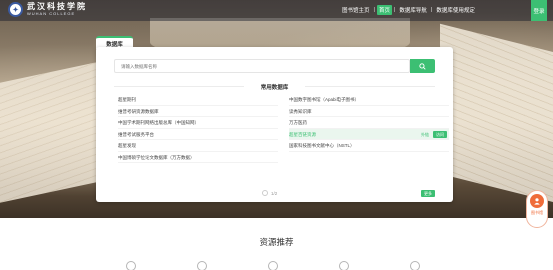  Describe the element at coordinates (369, 146) in the screenshot. I see `database-item: 国家科技图书文献中心（NSTL）` at that location.